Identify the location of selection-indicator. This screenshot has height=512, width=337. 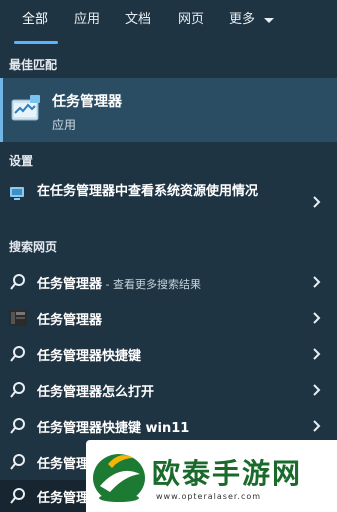
(1, 110).